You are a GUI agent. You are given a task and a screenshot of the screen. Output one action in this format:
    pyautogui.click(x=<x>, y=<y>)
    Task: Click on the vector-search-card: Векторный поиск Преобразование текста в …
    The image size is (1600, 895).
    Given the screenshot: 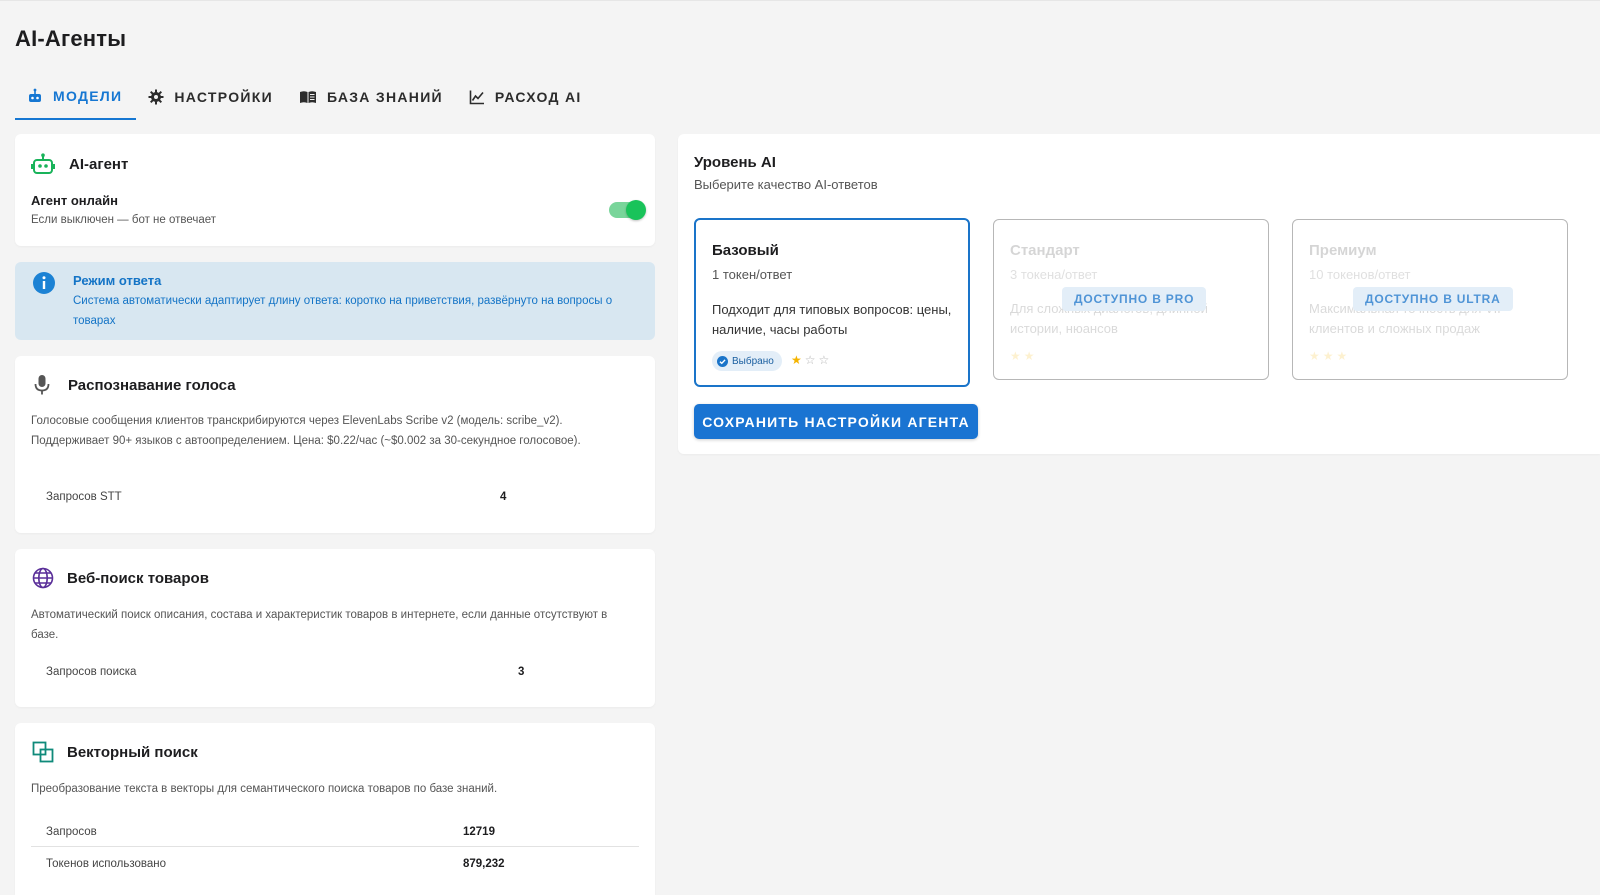 What is the action you would take?
    pyautogui.click(x=335, y=809)
    